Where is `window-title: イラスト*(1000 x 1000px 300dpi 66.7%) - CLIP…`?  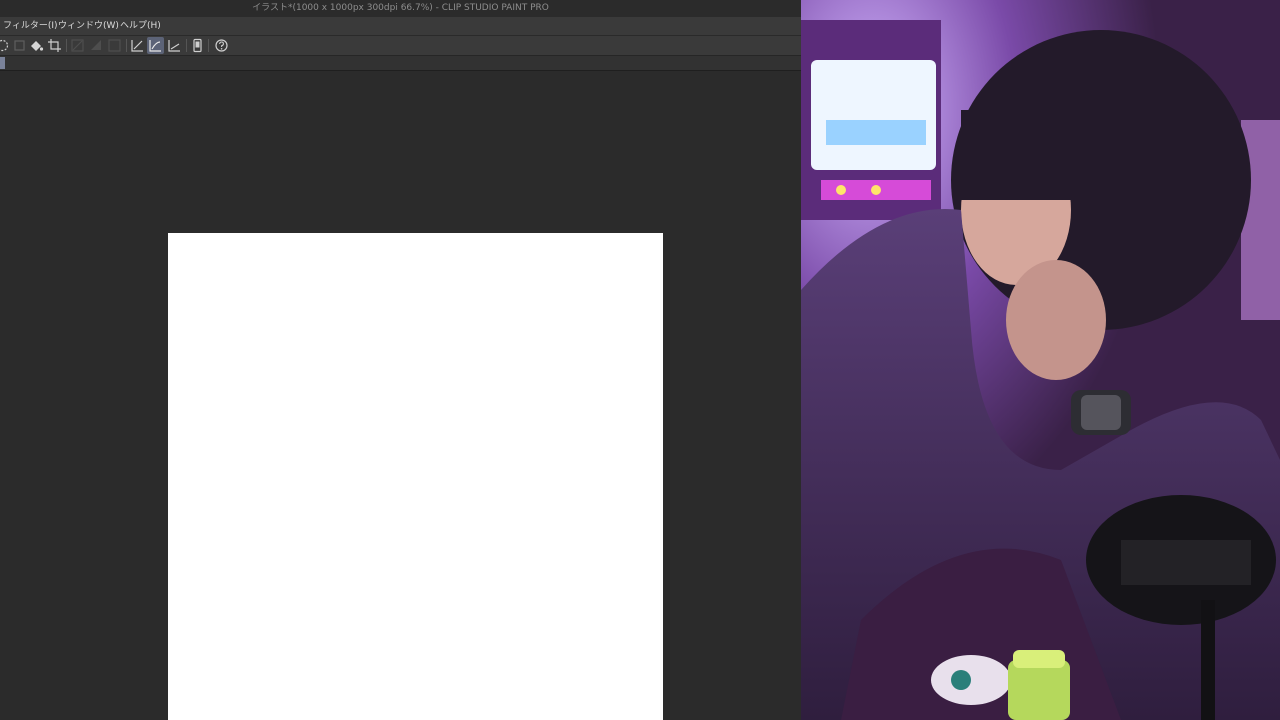
window-title: イラスト*(1000 x 1000px 300dpi 66.7%) - CLIP… is located at coordinates (400, 8).